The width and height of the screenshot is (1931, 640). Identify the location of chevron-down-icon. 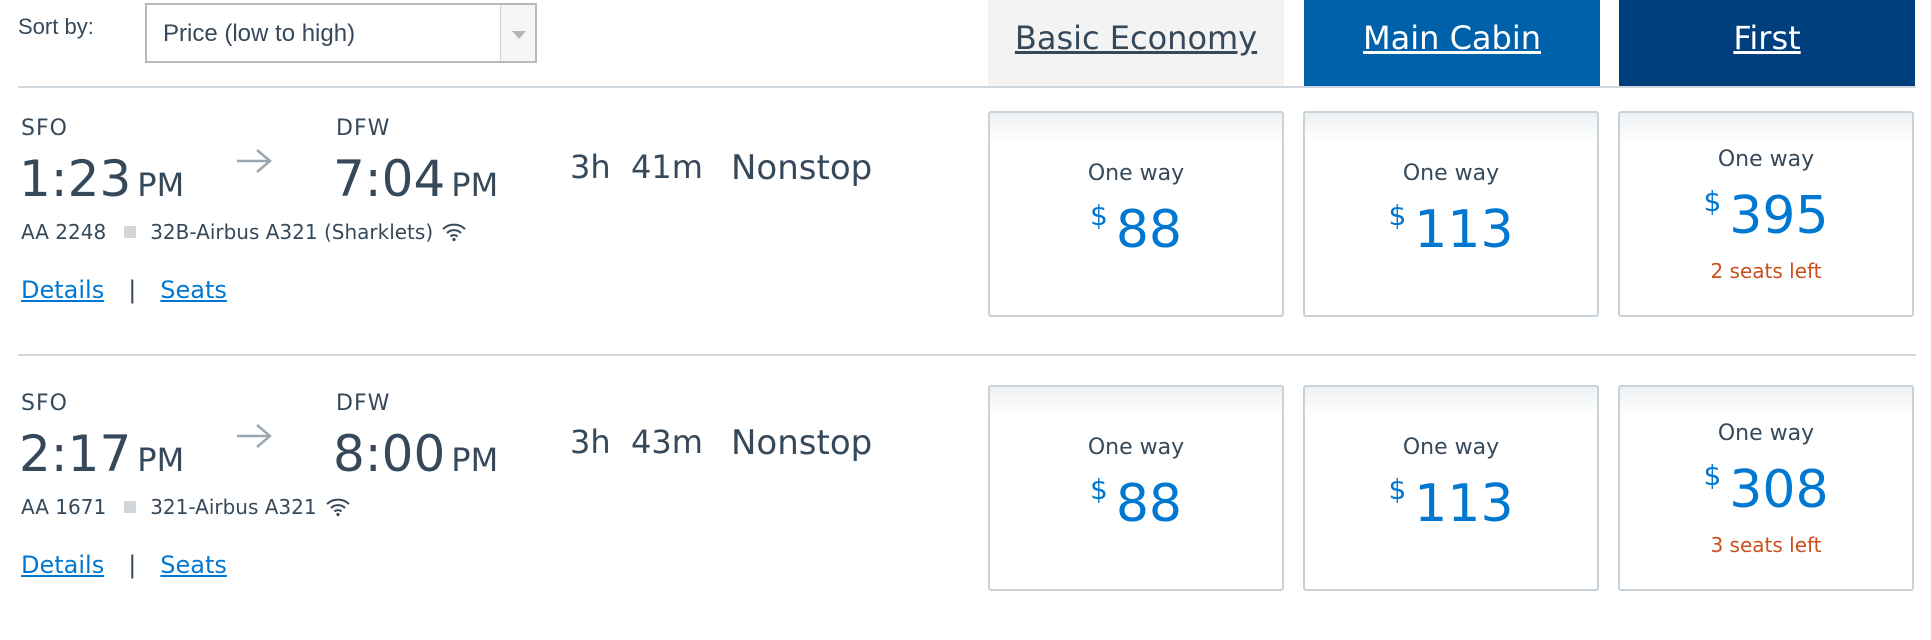
(519, 35).